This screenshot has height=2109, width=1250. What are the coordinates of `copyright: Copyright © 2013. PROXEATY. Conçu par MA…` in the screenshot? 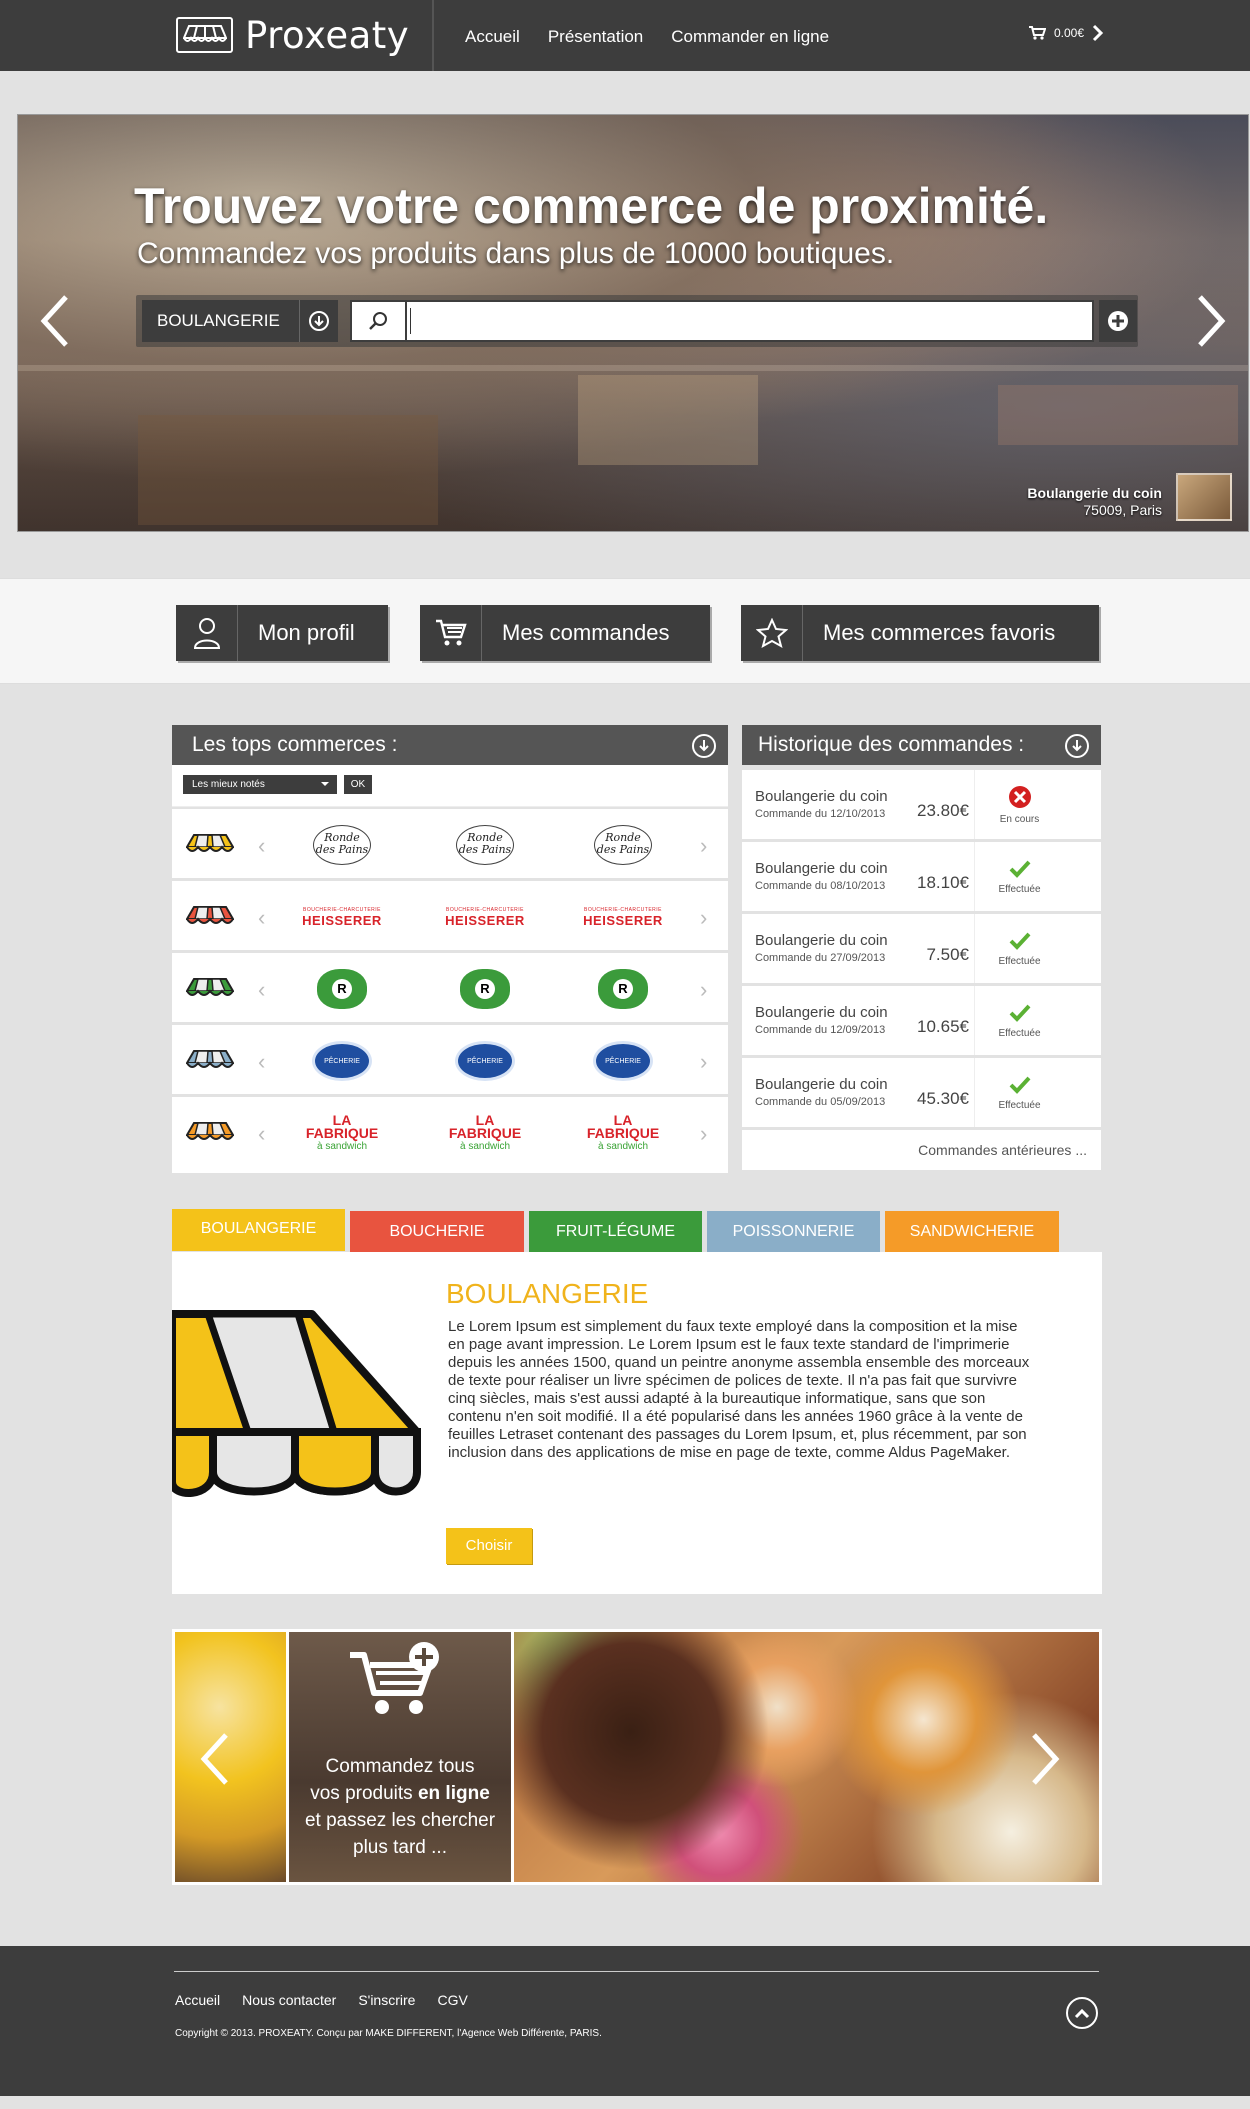 It's located at (388, 2033).